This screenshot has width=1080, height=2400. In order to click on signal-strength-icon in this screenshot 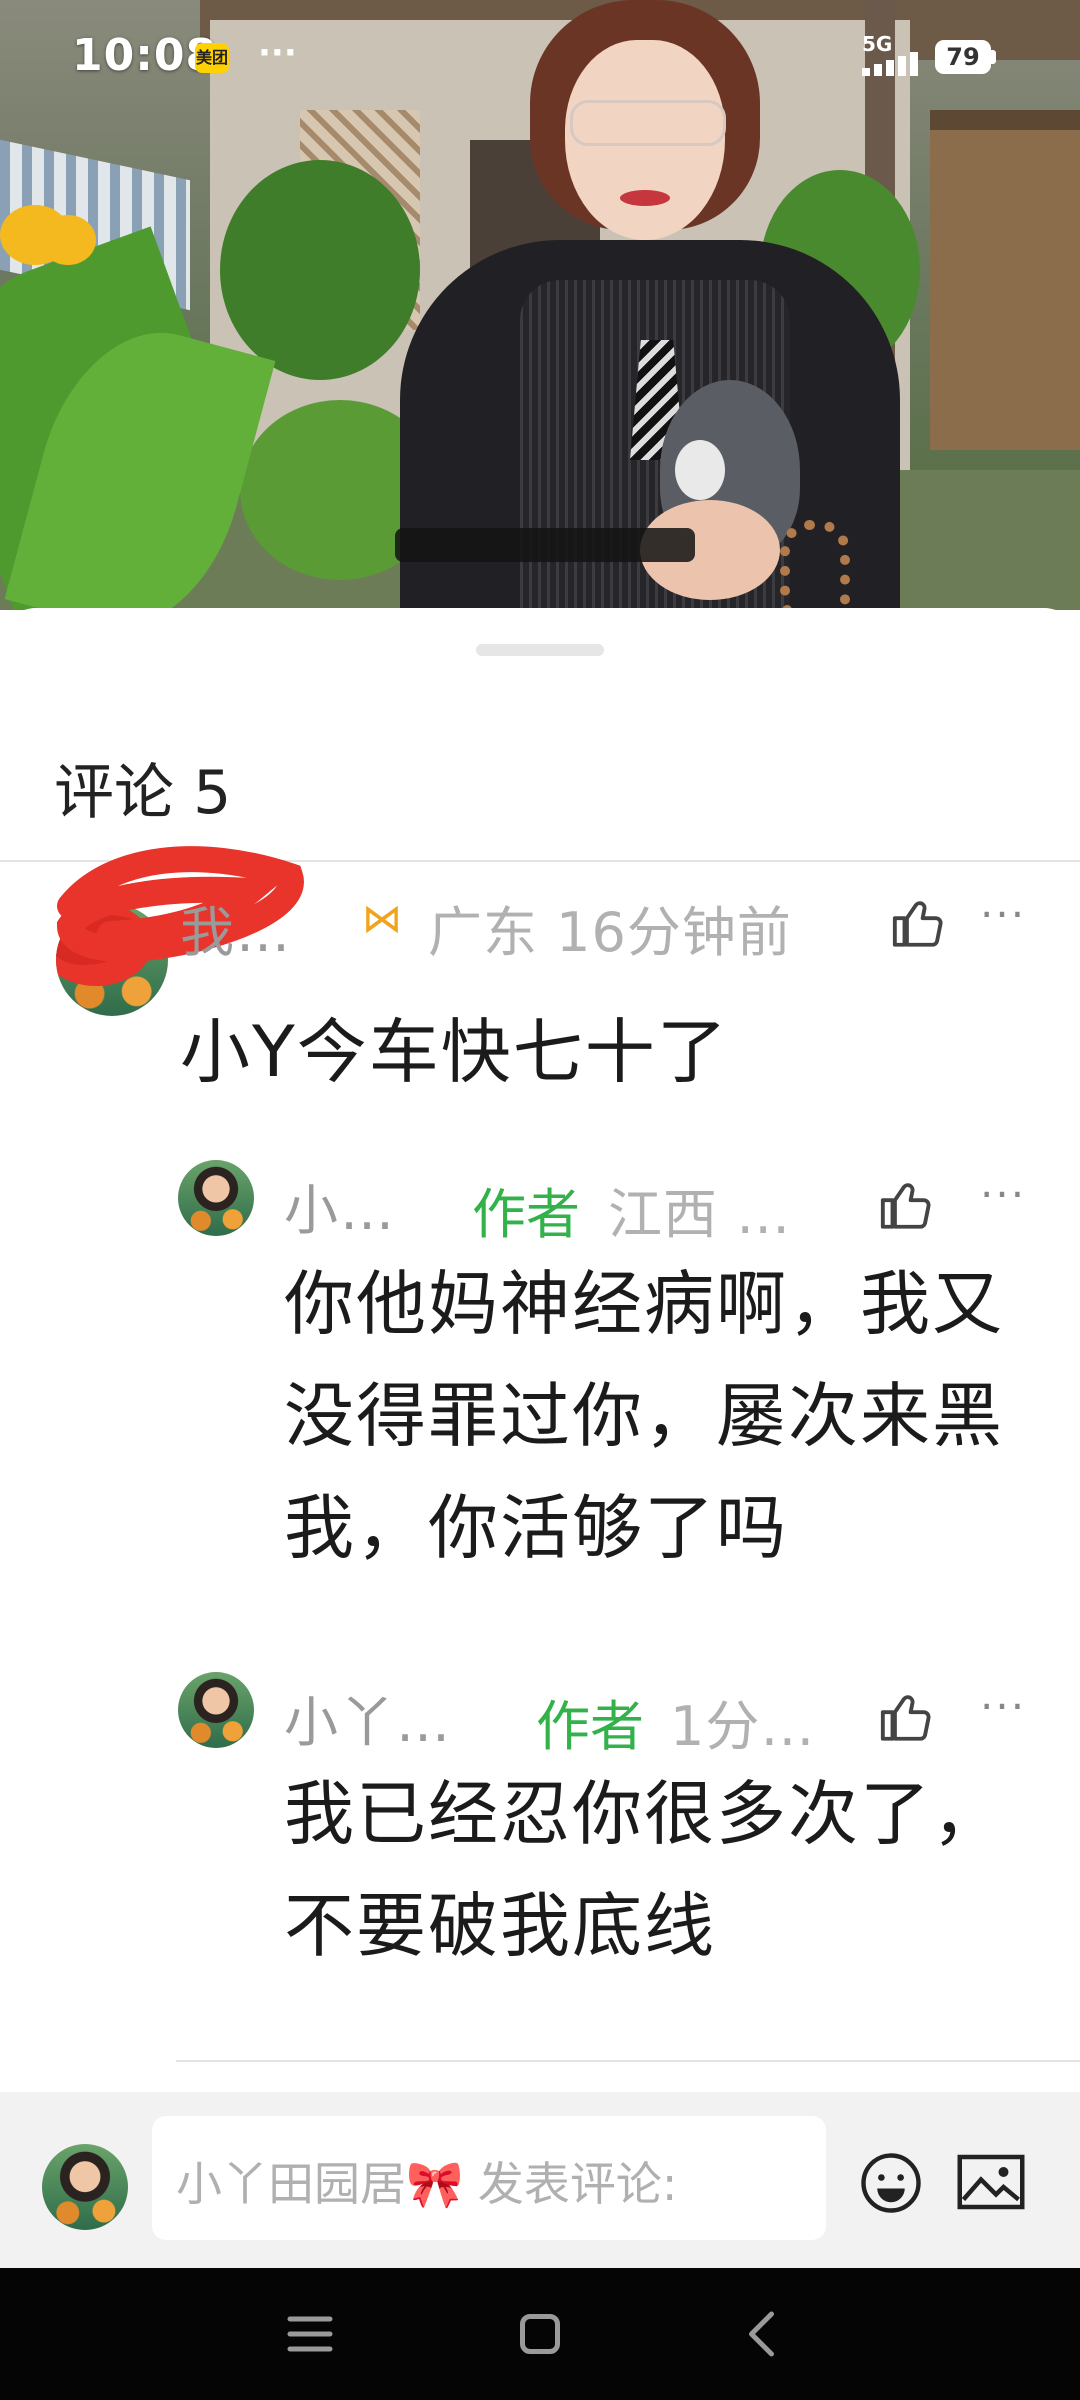, I will do `click(892, 64)`.